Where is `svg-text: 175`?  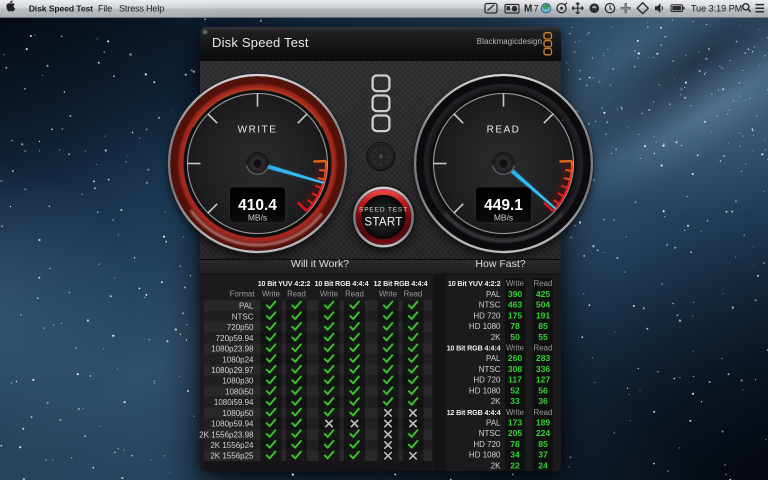 svg-text: 175 is located at coordinates (515, 315).